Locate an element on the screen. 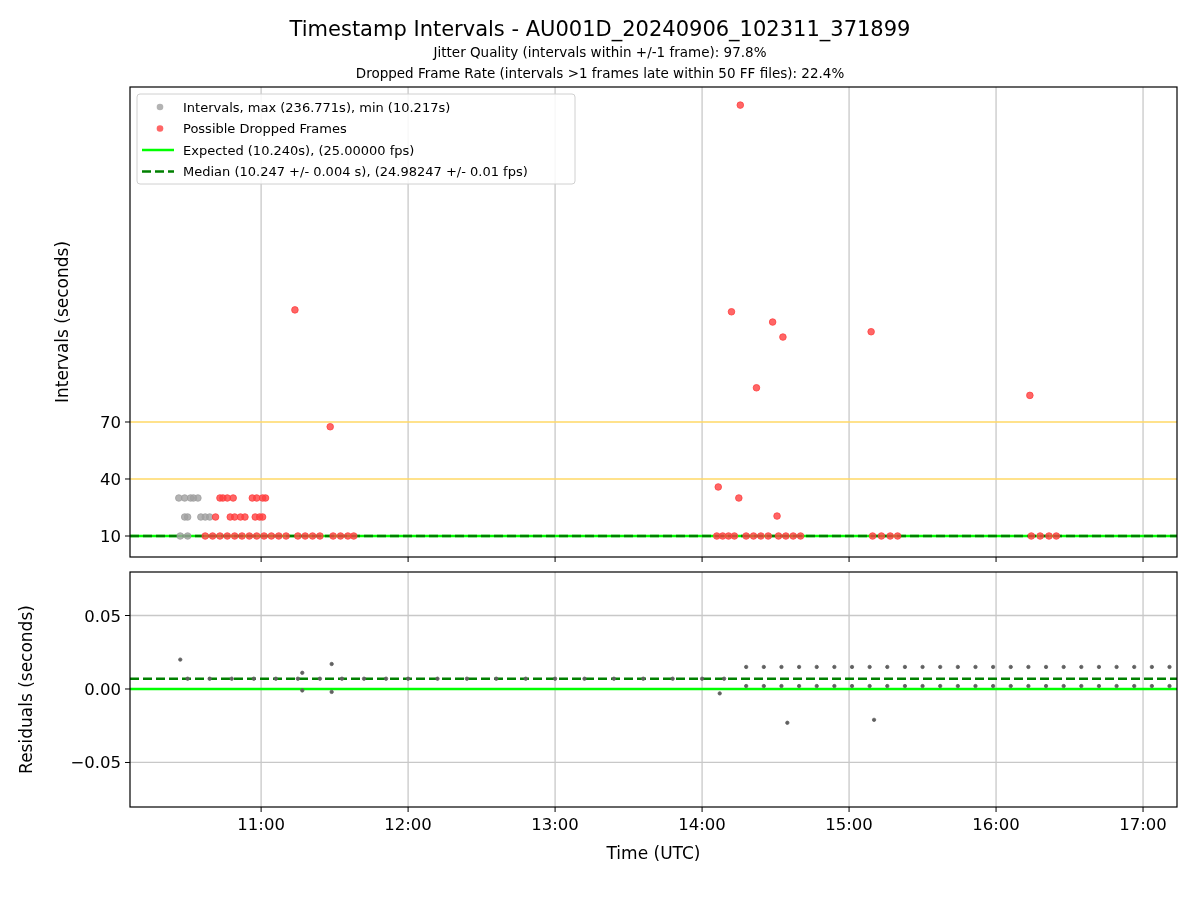  axis-title: Intervals (seconds) is located at coordinates (62, 322).